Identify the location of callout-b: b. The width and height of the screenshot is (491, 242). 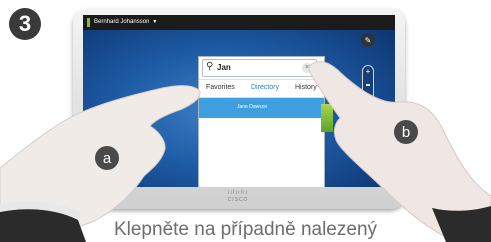
(406, 132).